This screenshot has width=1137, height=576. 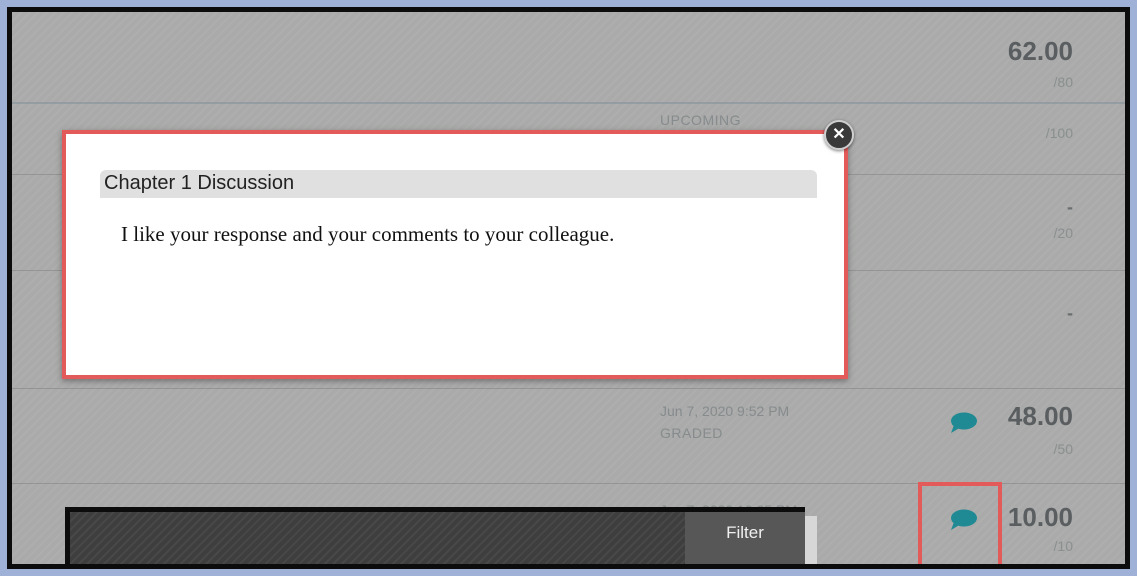 I want to click on filter-panel: Filter, so click(x=435, y=535).